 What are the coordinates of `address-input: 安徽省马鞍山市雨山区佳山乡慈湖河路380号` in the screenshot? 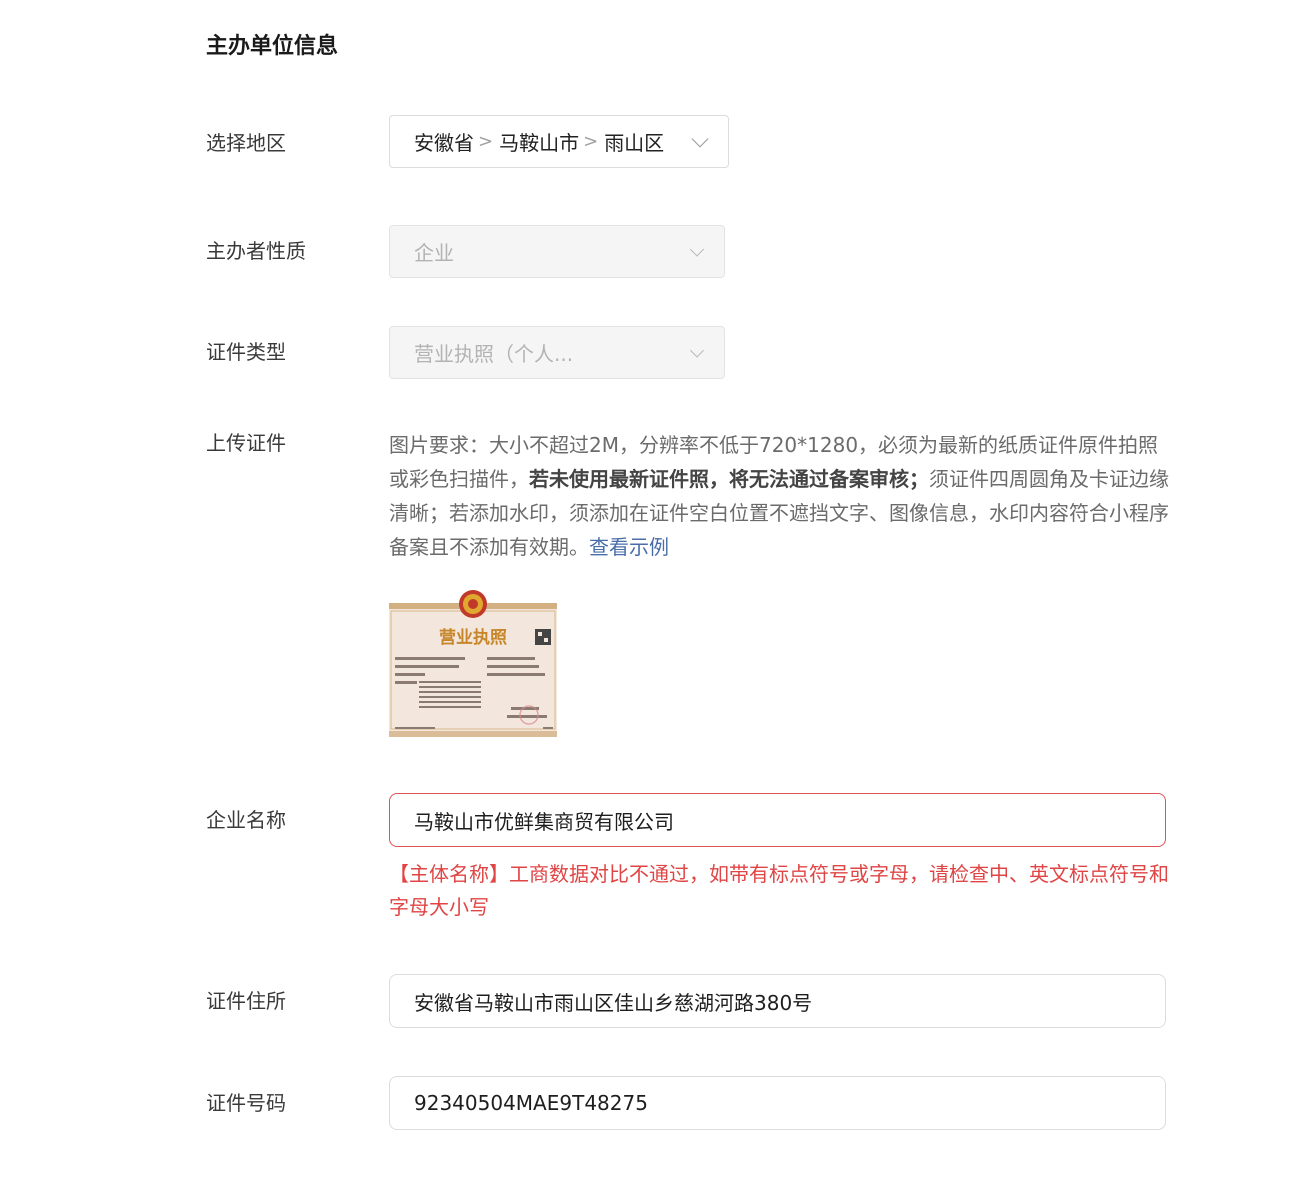 It's located at (777, 1001).